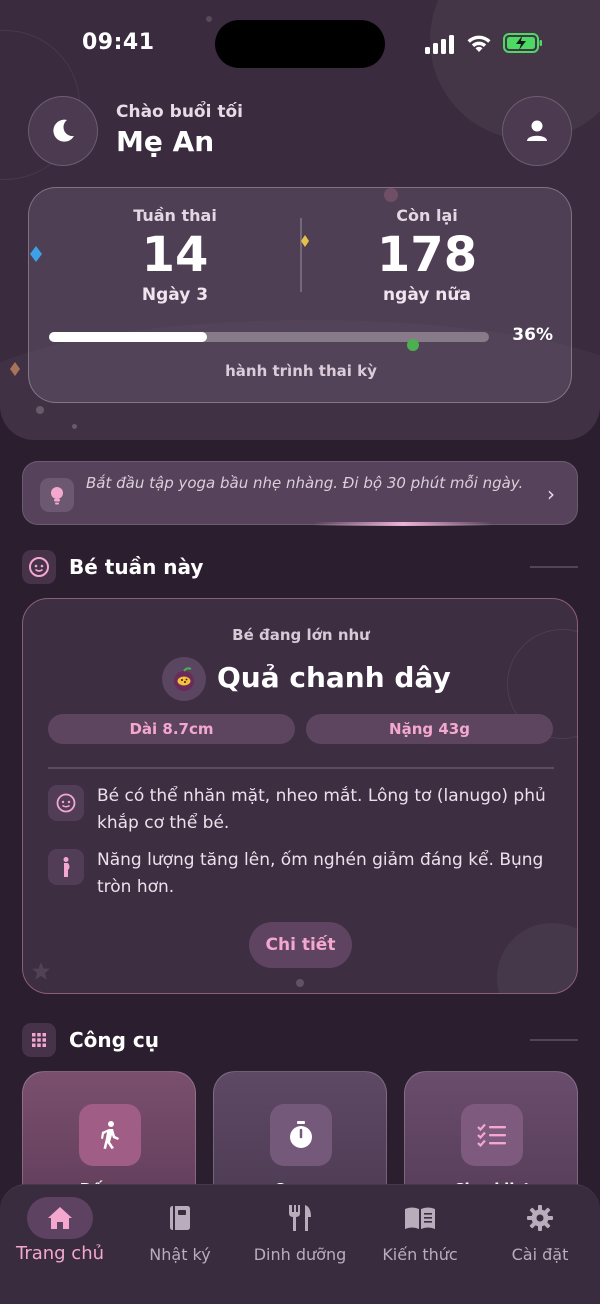 Image resolution: width=600 pixels, height=1304 pixels. I want to click on status-bar: 09:41, so click(300, 44).